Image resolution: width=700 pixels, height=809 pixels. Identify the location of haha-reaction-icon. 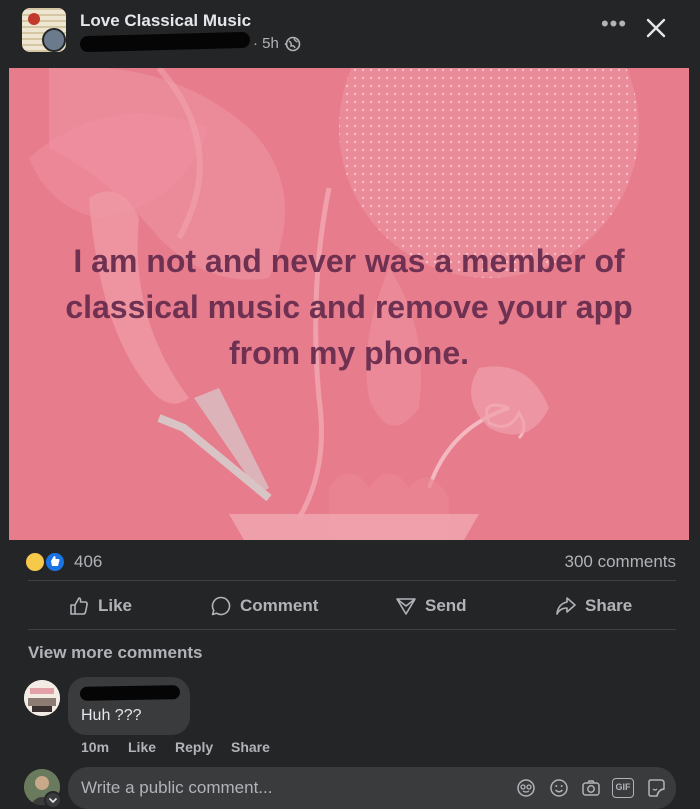
(35, 562).